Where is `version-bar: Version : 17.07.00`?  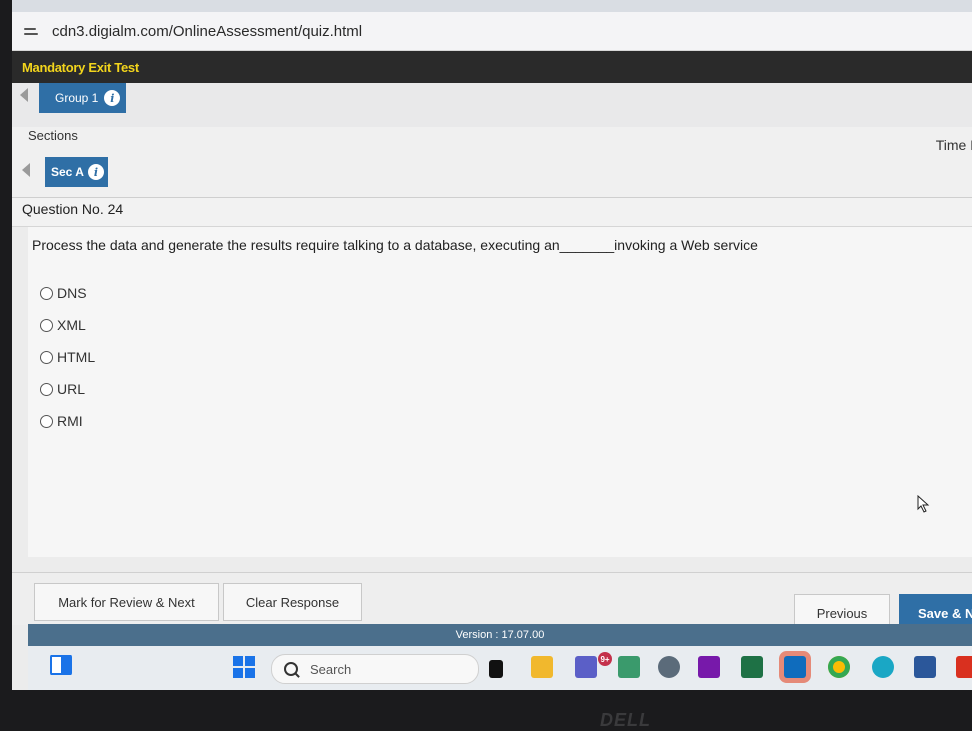 version-bar: Version : 17.07.00 is located at coordinates (500, 635).